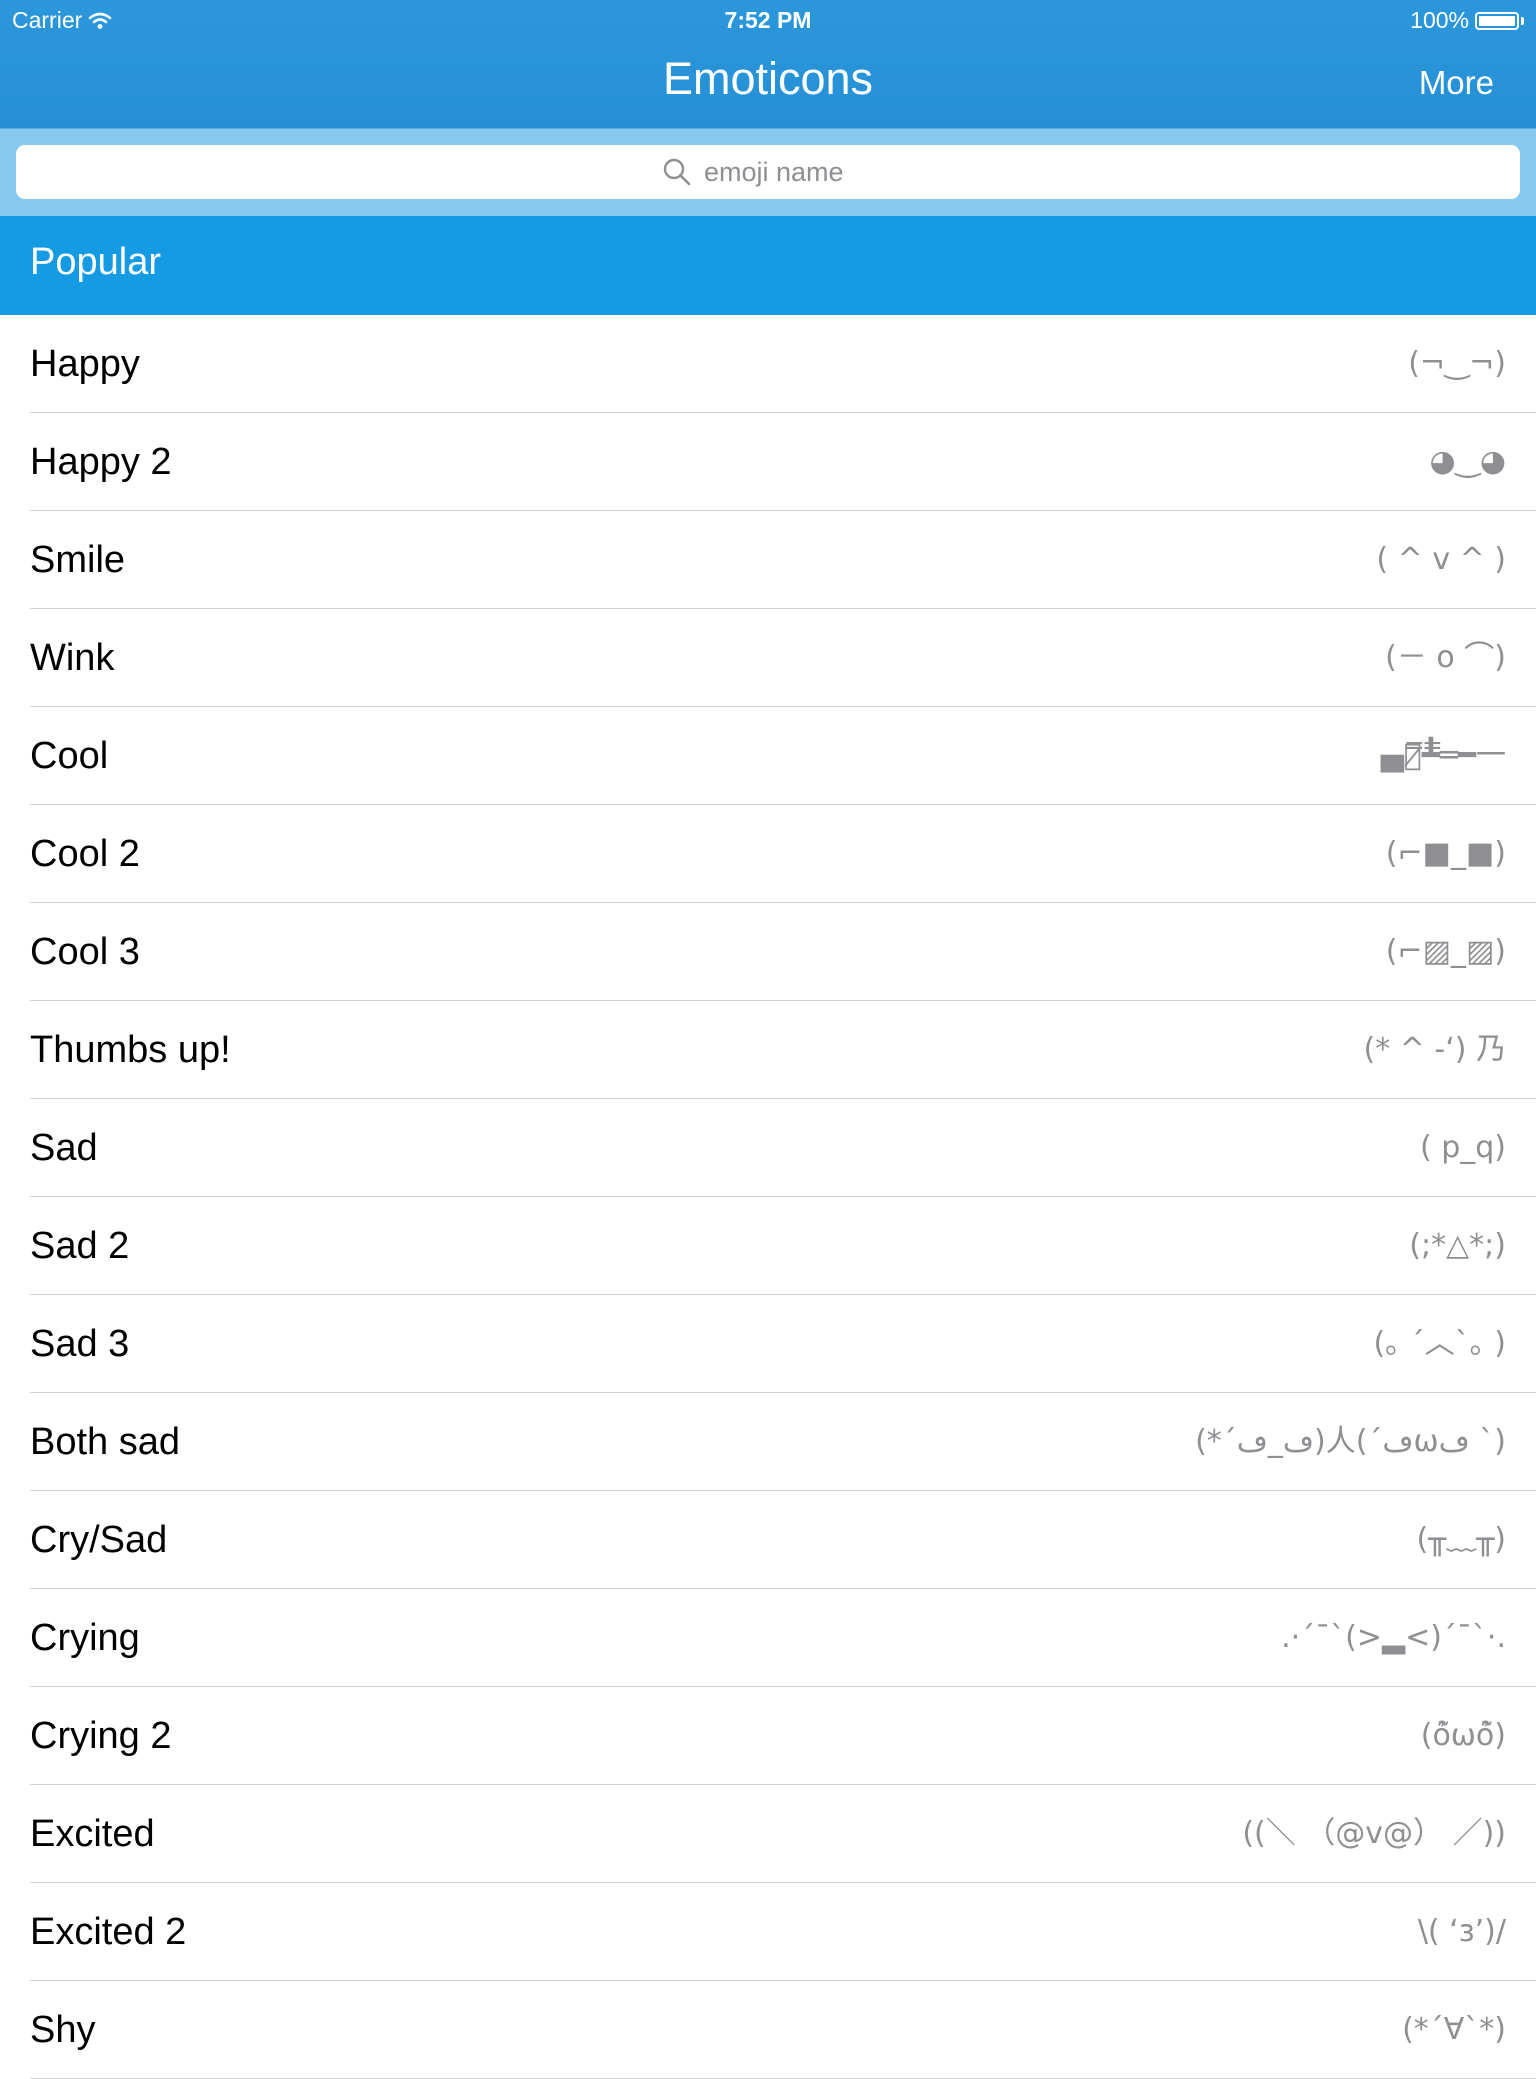  I want to click on emoticon-name: Sad, so click(64, 1148).